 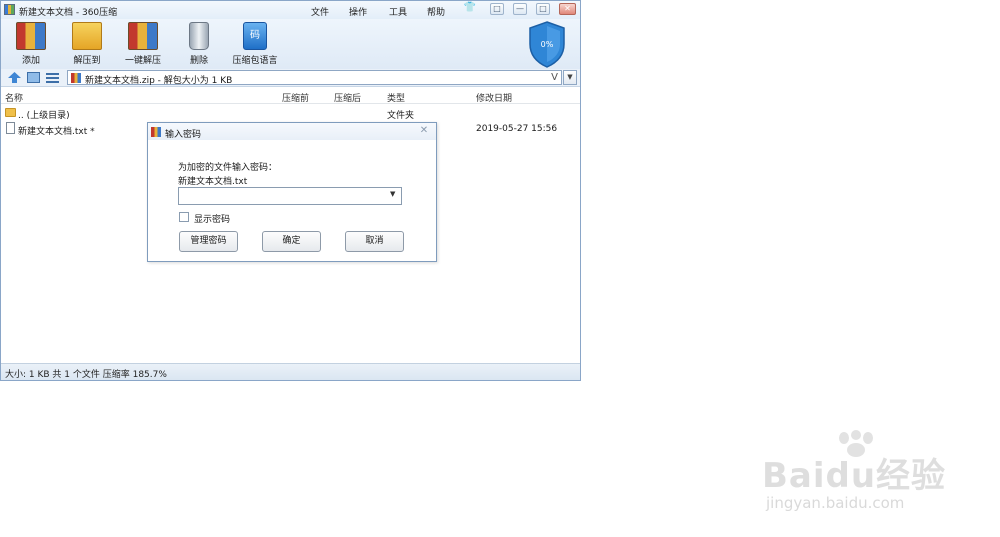 I want to click on baidu-watermark: Baidu经验 jingyan.baidu.com, so click(x=862, y=475).